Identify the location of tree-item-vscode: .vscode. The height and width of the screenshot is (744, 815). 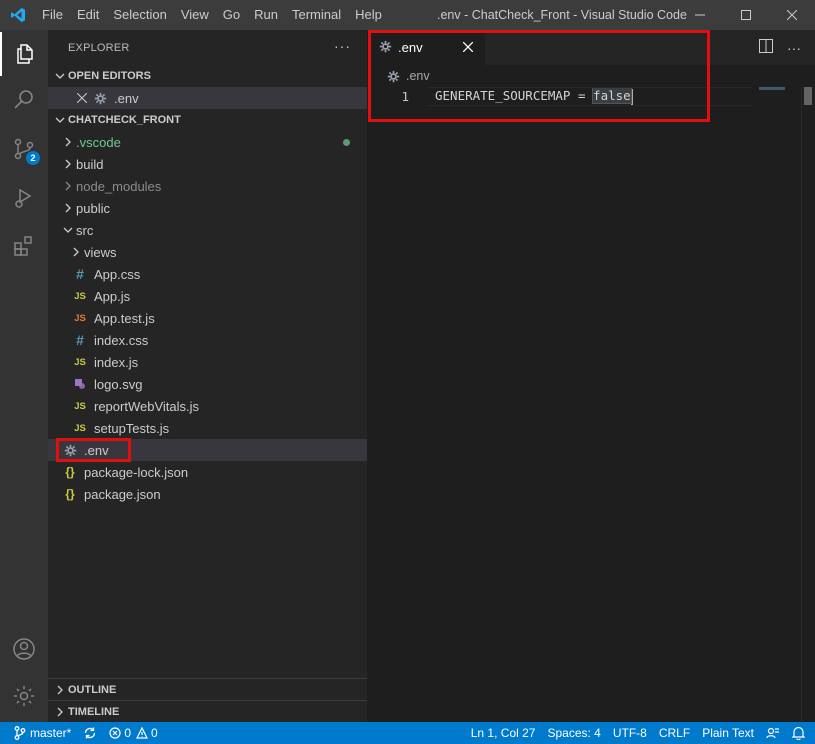
(207, 142).